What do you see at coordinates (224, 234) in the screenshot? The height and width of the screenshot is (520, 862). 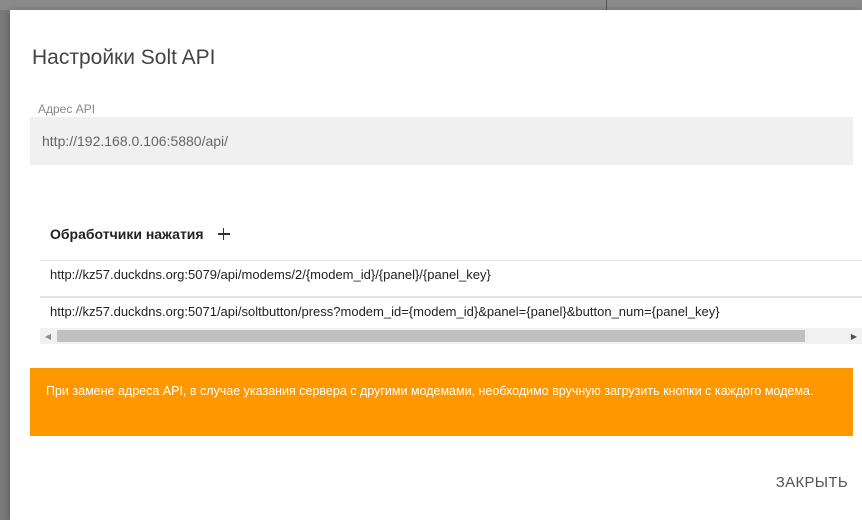 I see `plus-icon` at bounding box center [224, 234].